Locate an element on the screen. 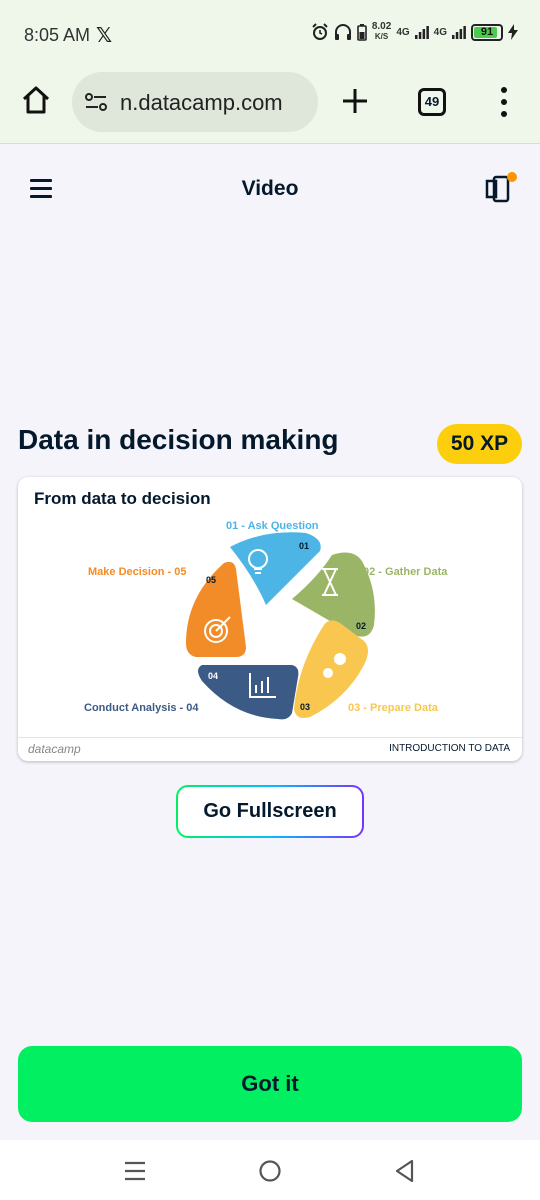  home-nav-icon is located at coordinates (270, 1171).